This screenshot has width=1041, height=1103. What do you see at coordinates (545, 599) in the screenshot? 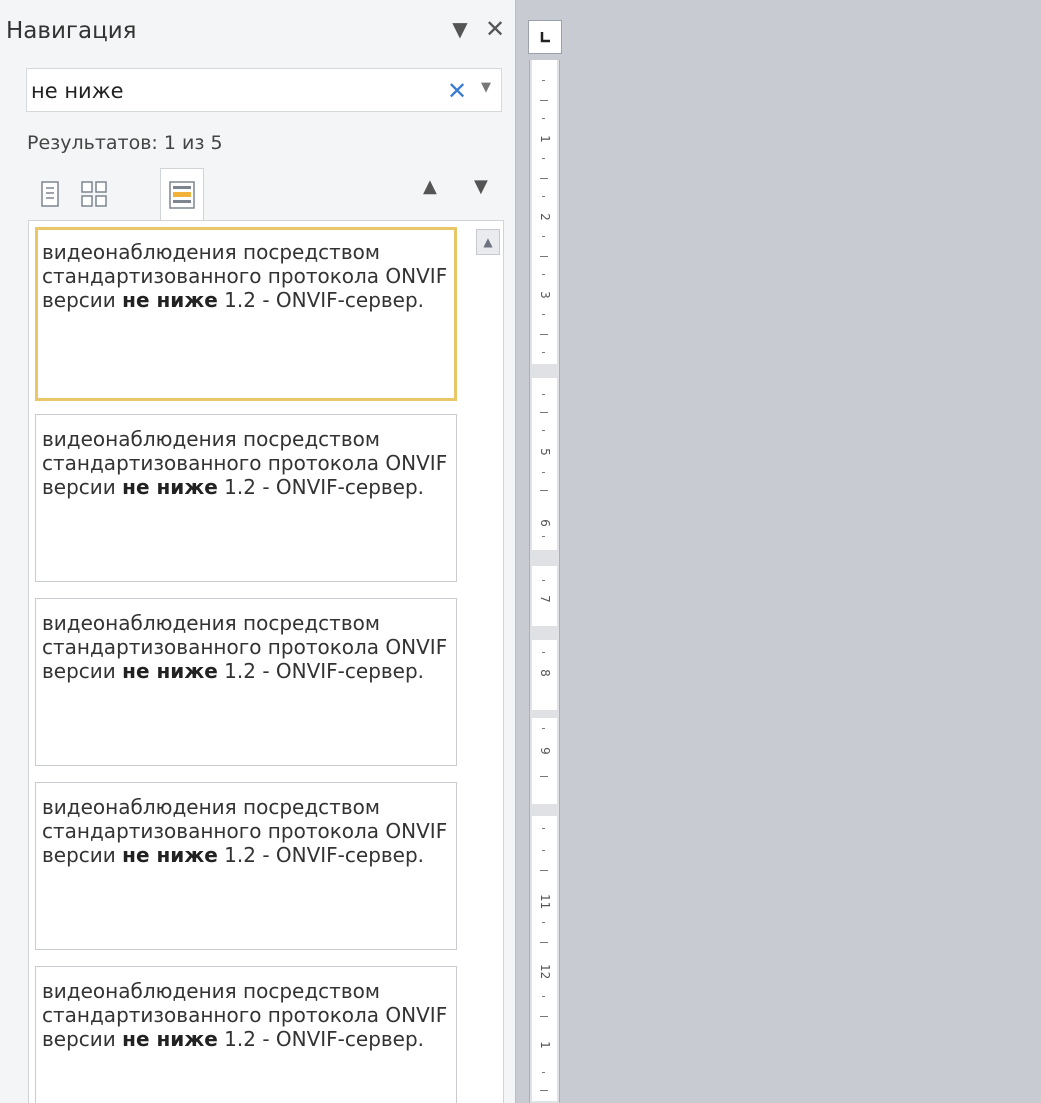
I see `ruler-number: 7` at bounding box center [545, 599].